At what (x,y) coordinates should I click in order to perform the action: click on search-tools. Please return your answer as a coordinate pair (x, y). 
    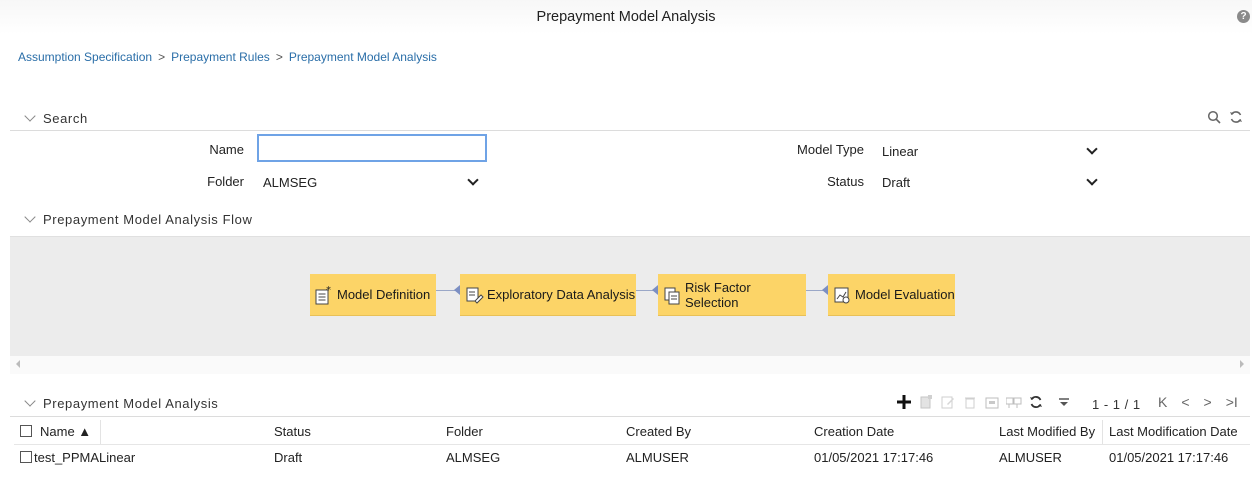
    Looking at the image, I should click on (1225, 117).